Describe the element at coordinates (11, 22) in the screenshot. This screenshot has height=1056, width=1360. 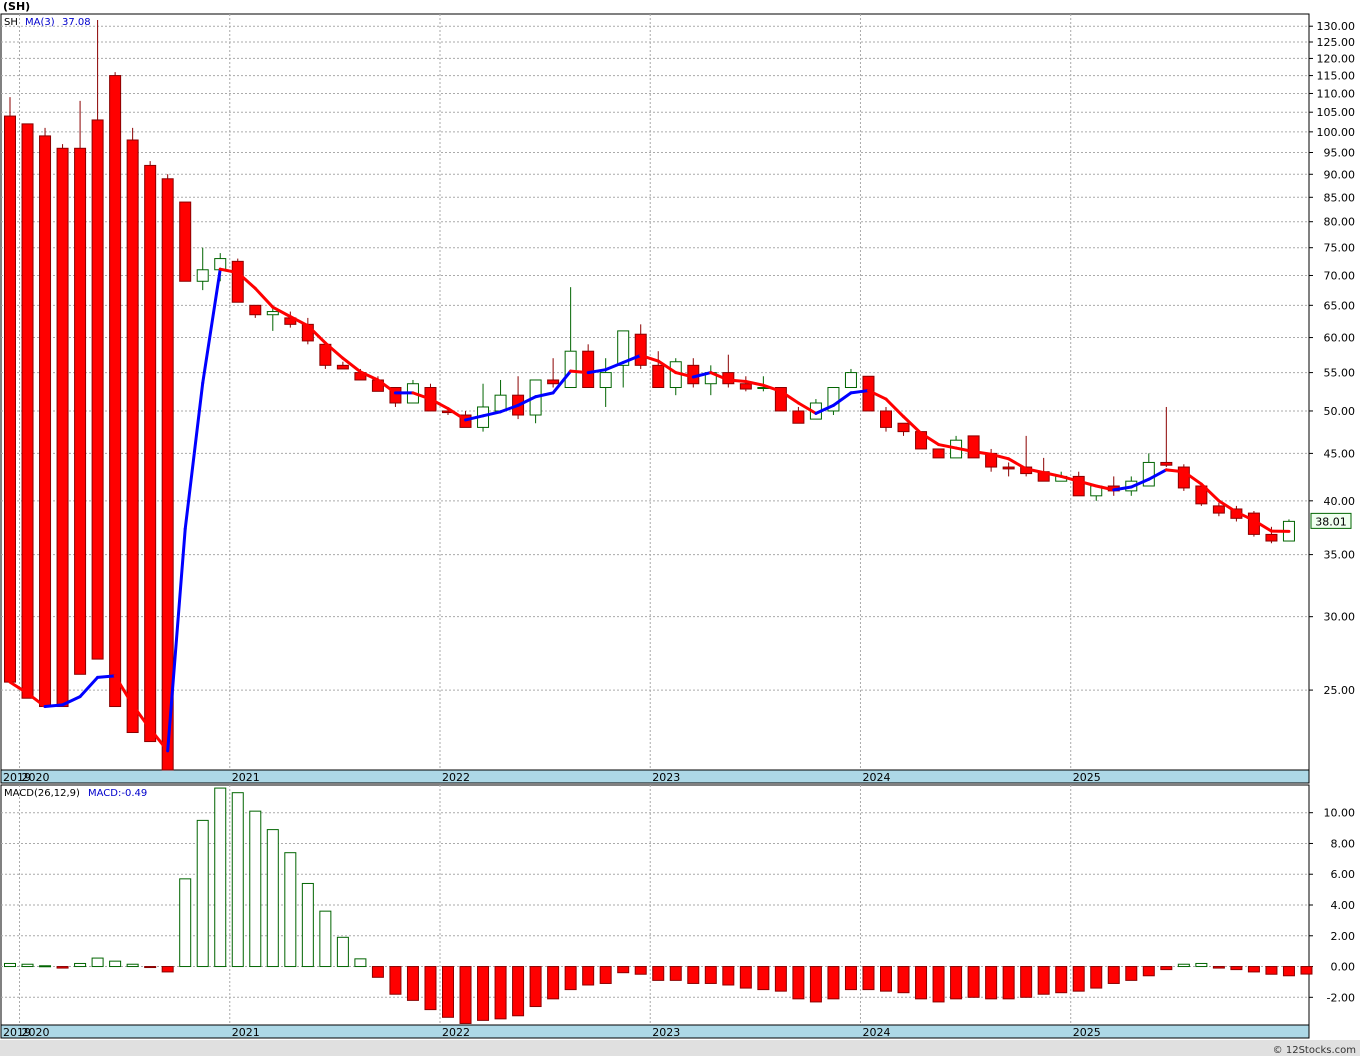
I see `symbol-label: SH` at that location.